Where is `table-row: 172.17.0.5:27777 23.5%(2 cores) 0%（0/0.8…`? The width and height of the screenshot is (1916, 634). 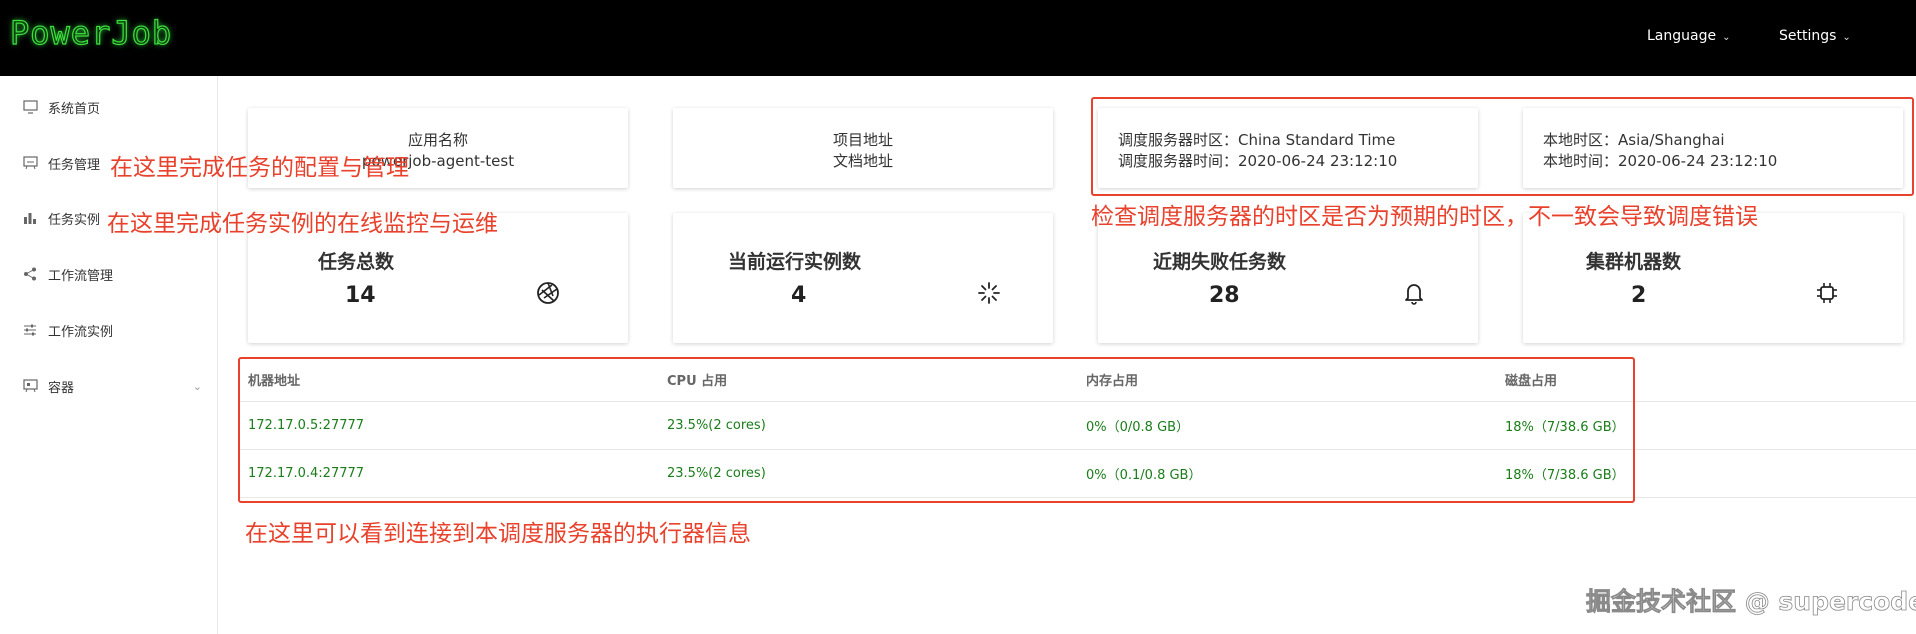
table-row: 172.17.0.5:27777 23.5%(2 cores) 0%（0/0.8… is located at coordinates (1078, 425).